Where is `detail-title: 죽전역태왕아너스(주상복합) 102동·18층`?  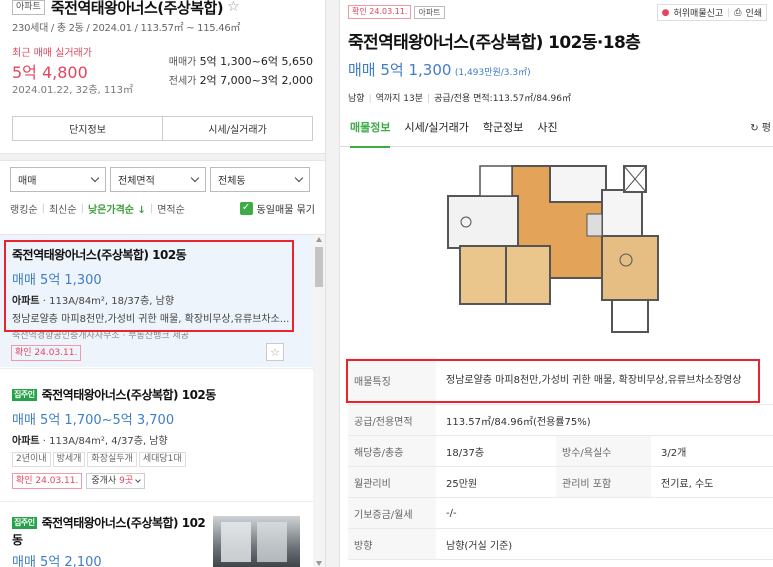 detail-title: 죽전역태왕아너스(주상복합) 102동·18층 is located at coordinates (494, 43).